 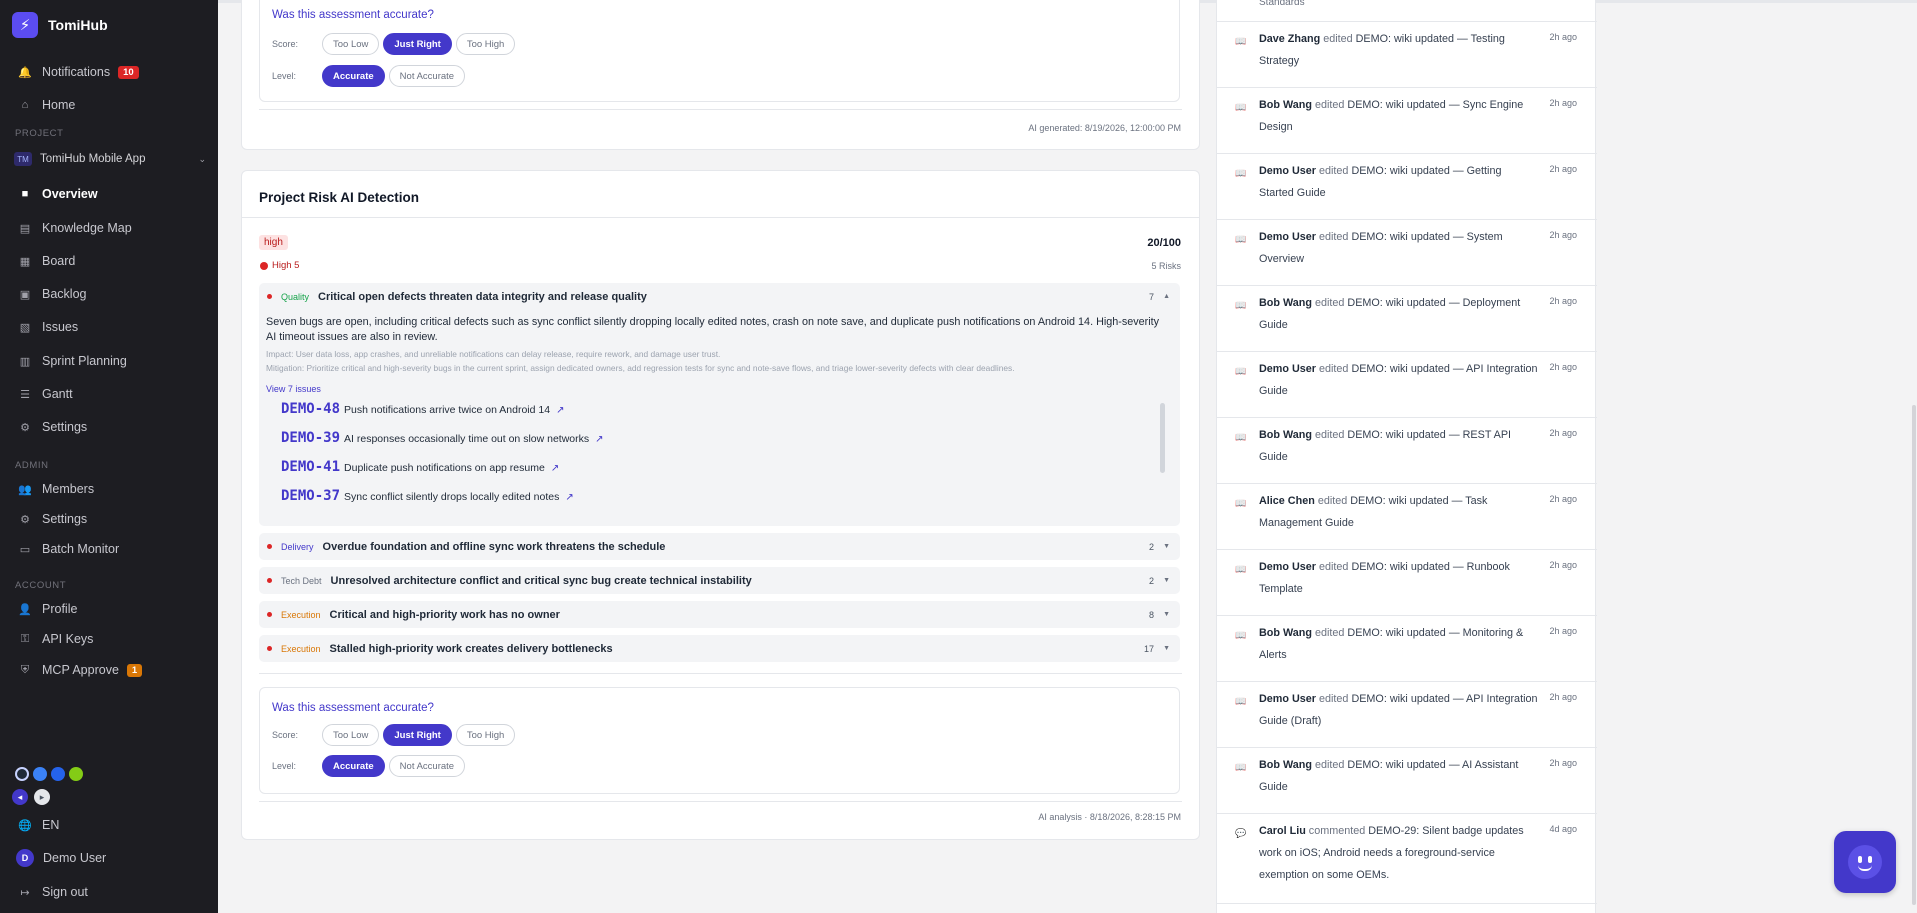 What do you see at coordinates (293, 389) in the screenshot?
I see `view-issues-link: View 7 issues` at bounding box center [293, 389].